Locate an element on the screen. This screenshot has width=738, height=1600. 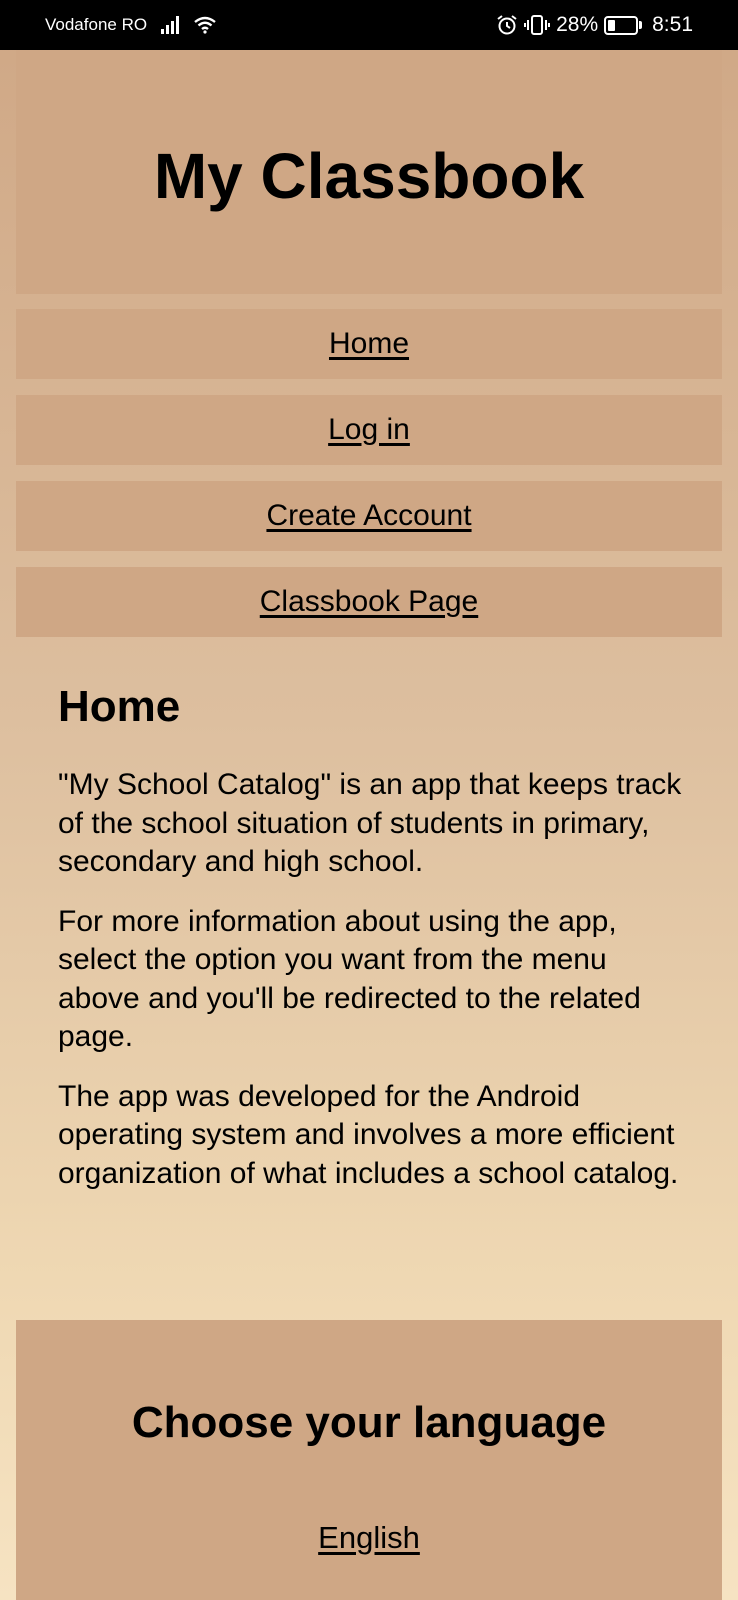
battery-tip is located at coordinates (641, 25).